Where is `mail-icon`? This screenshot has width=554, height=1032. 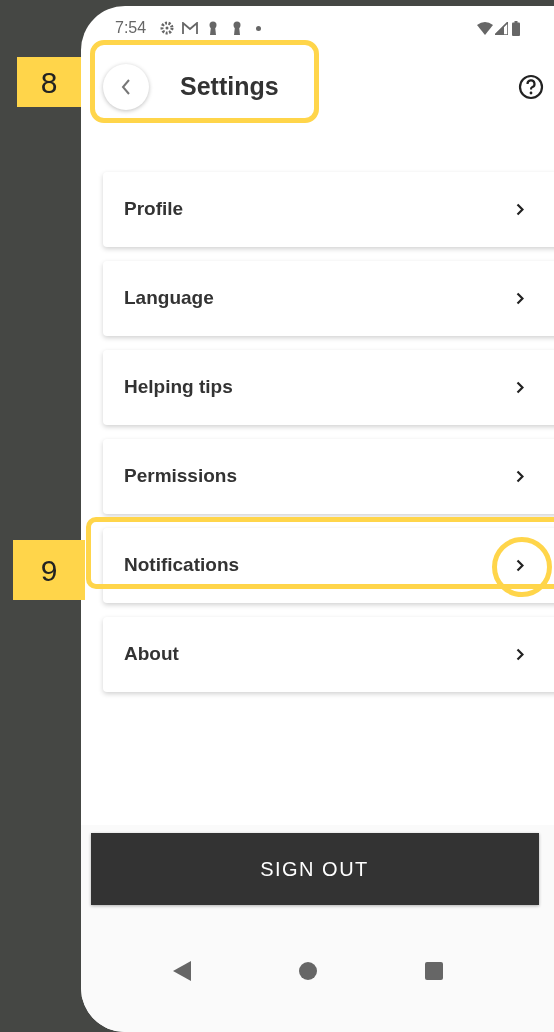
mail-icon is located at coordinates (190, 28).